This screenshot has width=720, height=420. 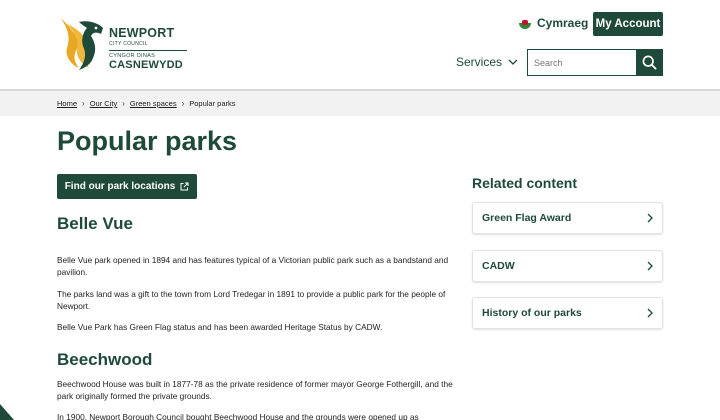 What do you see at coordinates (525, 183) in the screenshot?
I see `related-content-heading: Related content` at bounding box center [525, 183].